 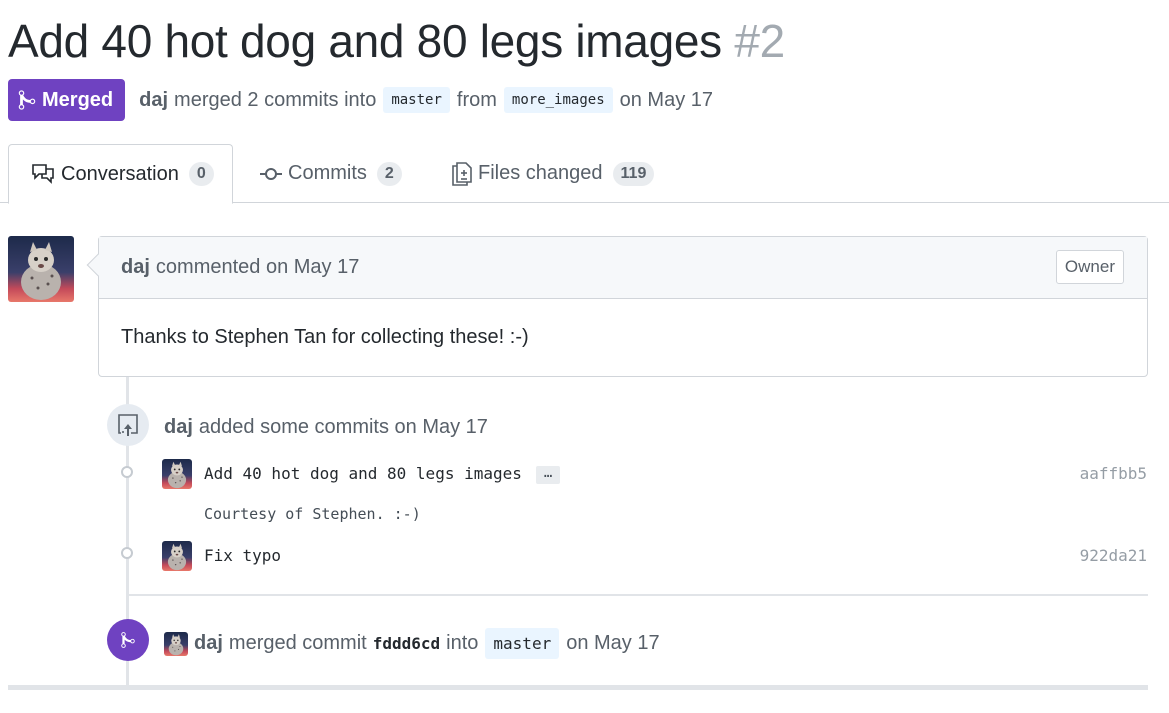 I want to click on tab-commits-count: 2, so click(x=389, y=173).